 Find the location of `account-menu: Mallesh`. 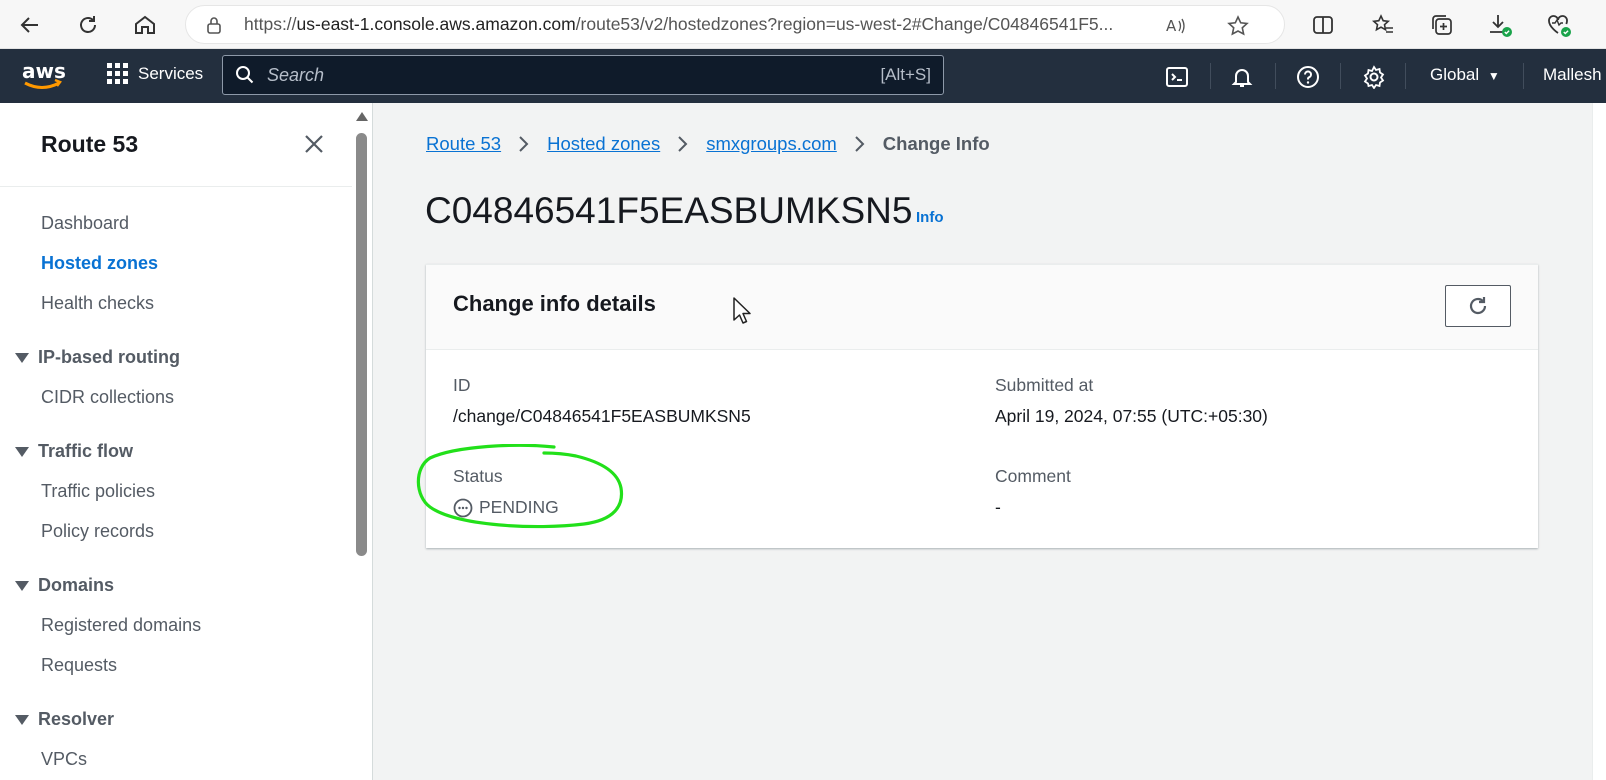

account-menu: Mallesh is located at coordinates (1572, 75).